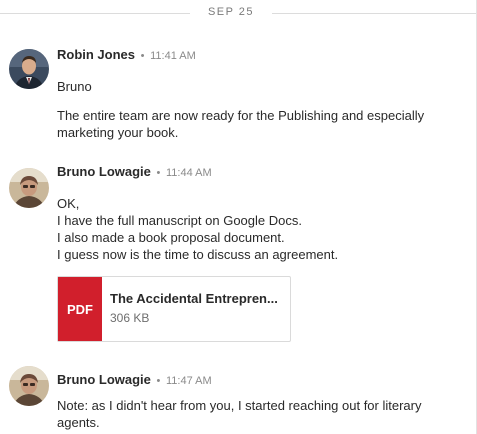 The width and height of the screenshot is (477, 434). What do you see at coordinates (171, 237) in the screenshot?
I see `message-text: I also made a book proposal document.` at bounding box center [171, 237].